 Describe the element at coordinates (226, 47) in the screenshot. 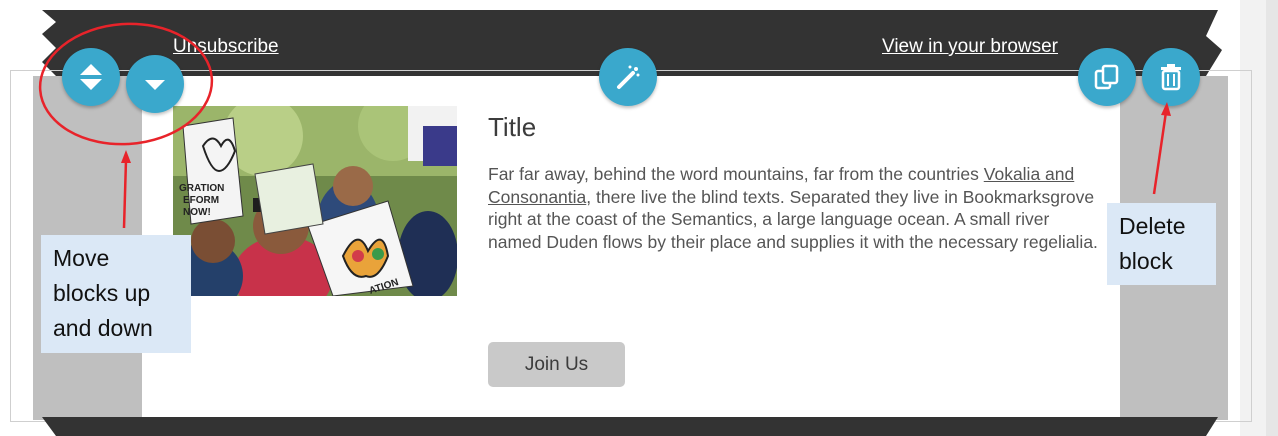

I see `unsubscribe-link: Unsubscribe` at that location.